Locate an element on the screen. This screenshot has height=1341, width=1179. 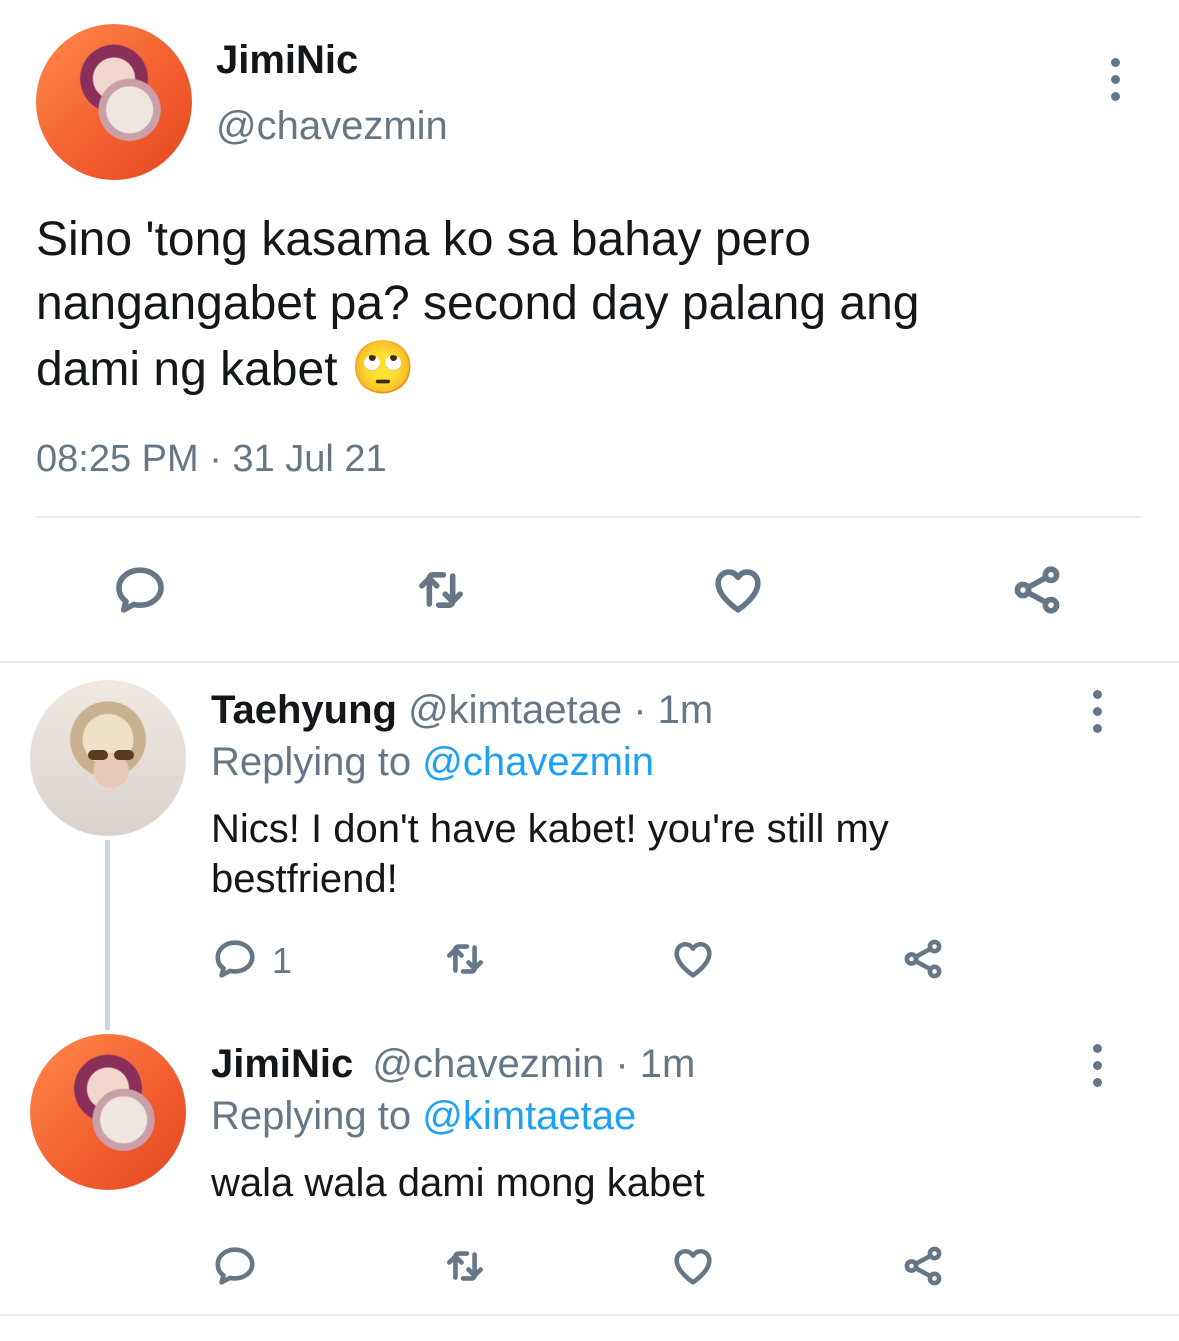
reply-header: Taehyung @kimtaetae · 1m is located at coordinates (462, 710).